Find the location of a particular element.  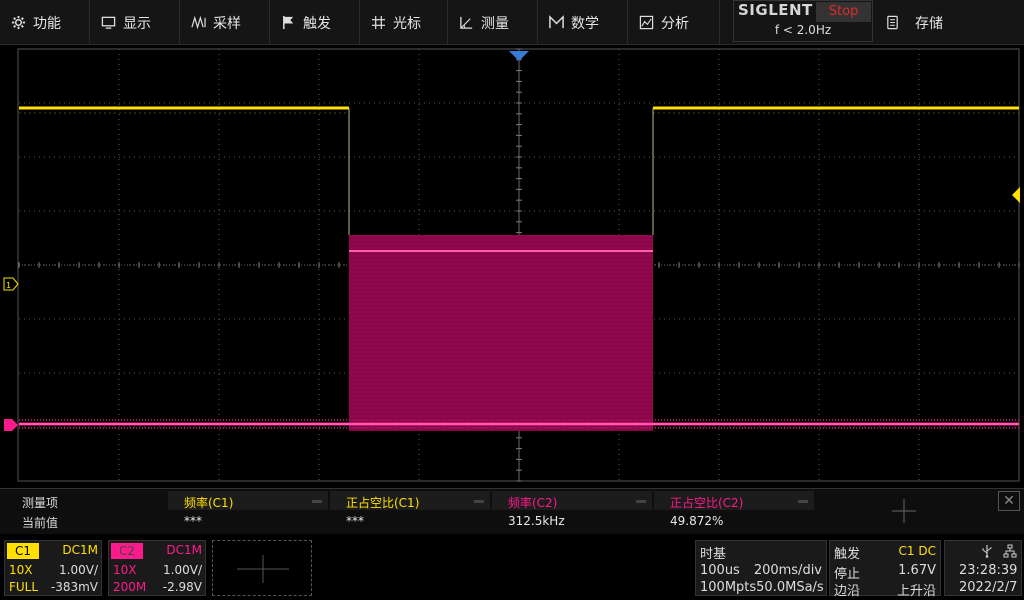

add-measurement-icon is located at coordinates (904, 511).